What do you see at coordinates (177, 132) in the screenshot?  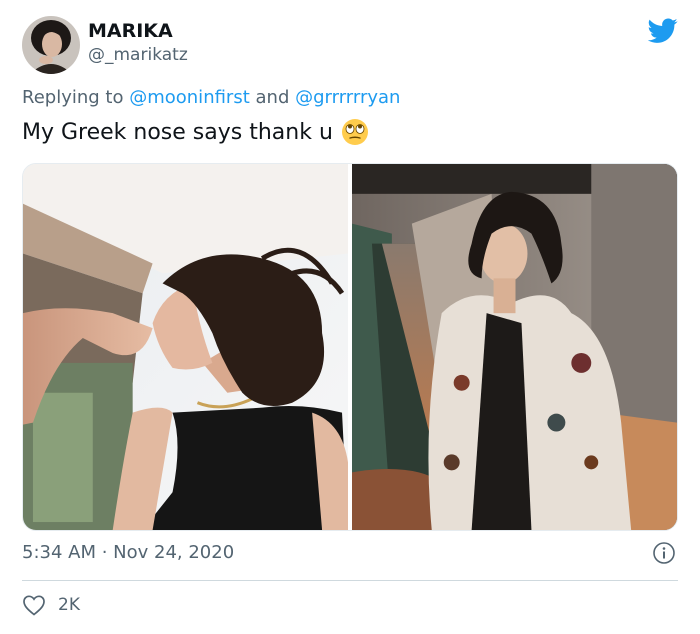 I see `tweet-text-body: My Greek nose says thank u` at bounding box center [177, 132].